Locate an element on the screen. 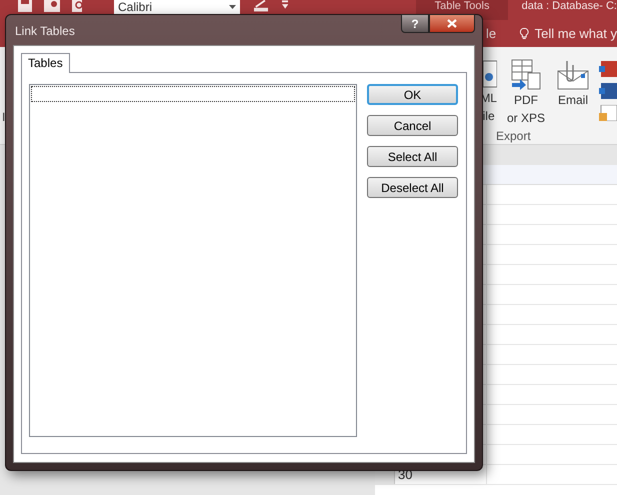 Image resolution: width=617 pixels, height=495 pixels. focus-row is located at coordinates (193, 94).